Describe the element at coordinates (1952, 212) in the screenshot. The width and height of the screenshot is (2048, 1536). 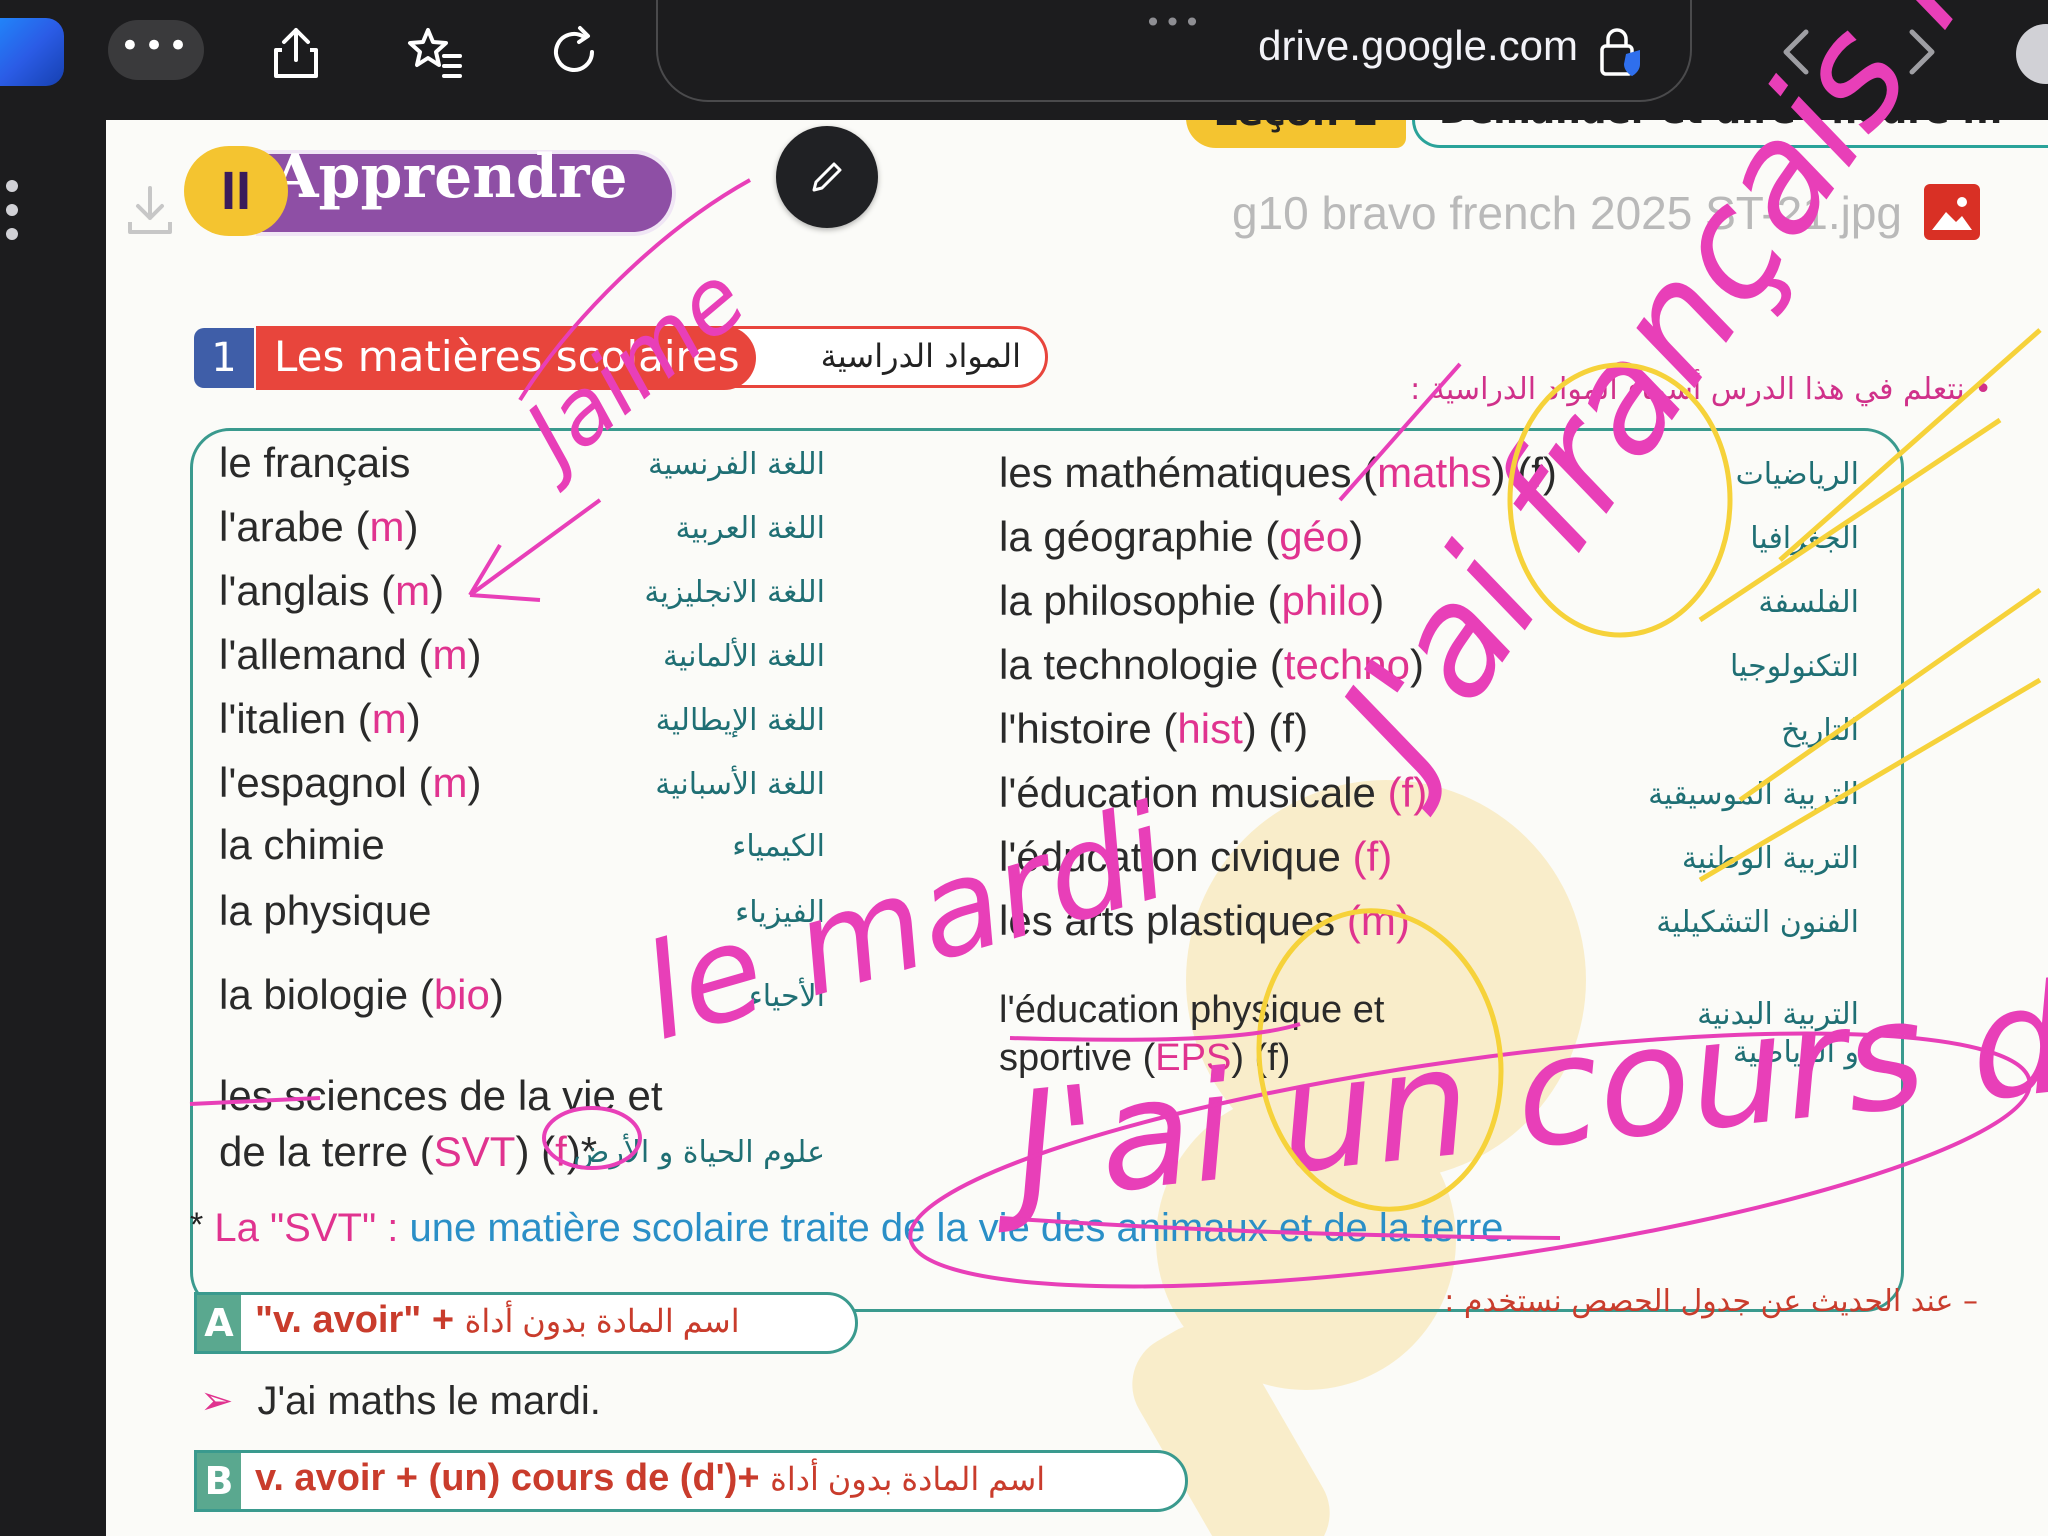
I see `image-file-icon` at that location.